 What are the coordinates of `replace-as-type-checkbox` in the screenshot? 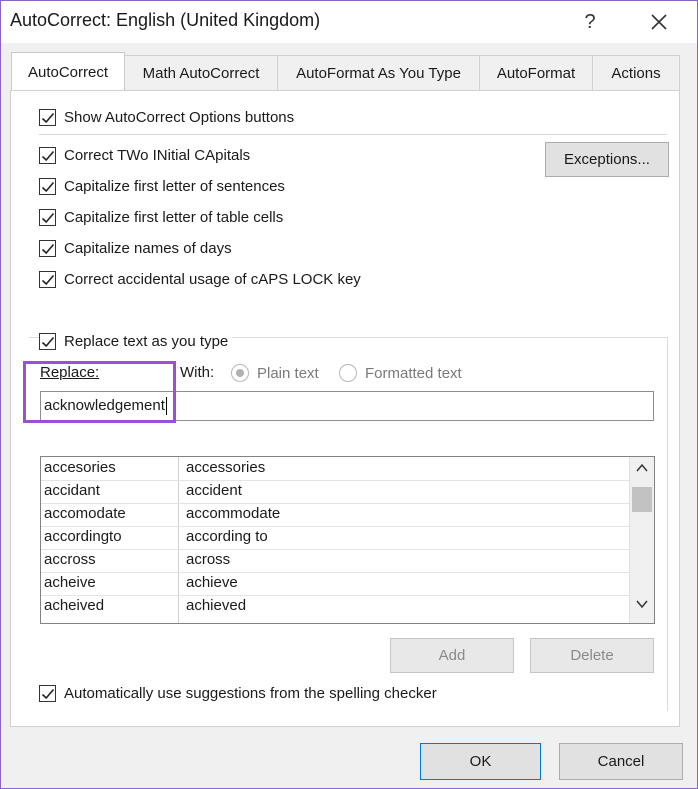 It's located at (47, 341).